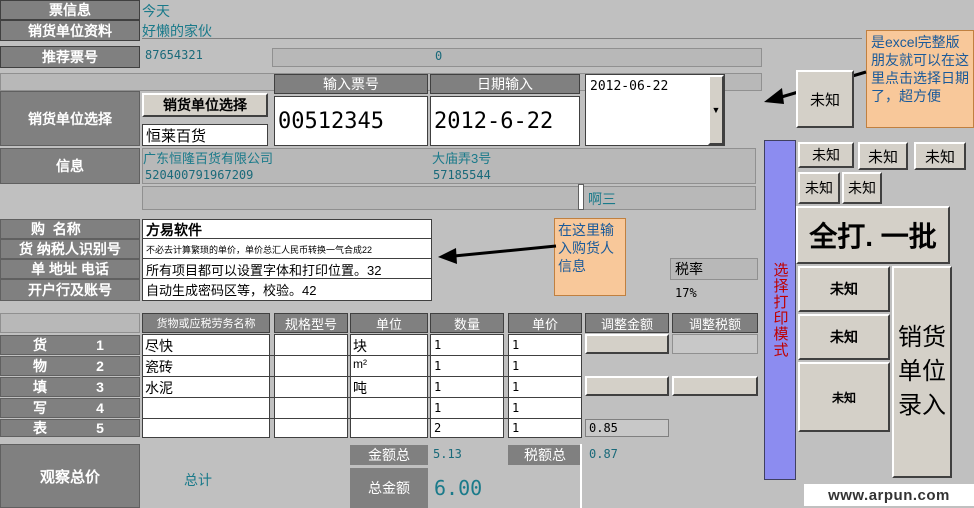 The image size is (974, 508). Describe the element at coordinates (502, 30) in the screenshot. I see `seller-info-value: 好懒的家伙` at that location.